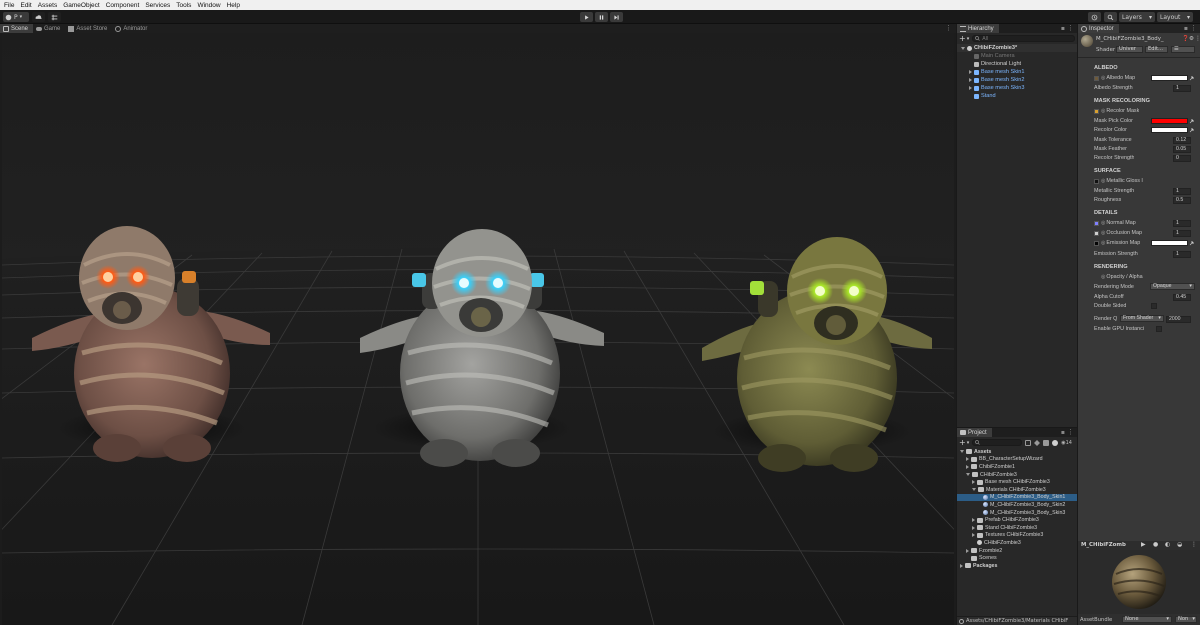 The image size is (1200, 625). I want to click on project-item: Materials CHibiFZombie3, so click(1017, 490).